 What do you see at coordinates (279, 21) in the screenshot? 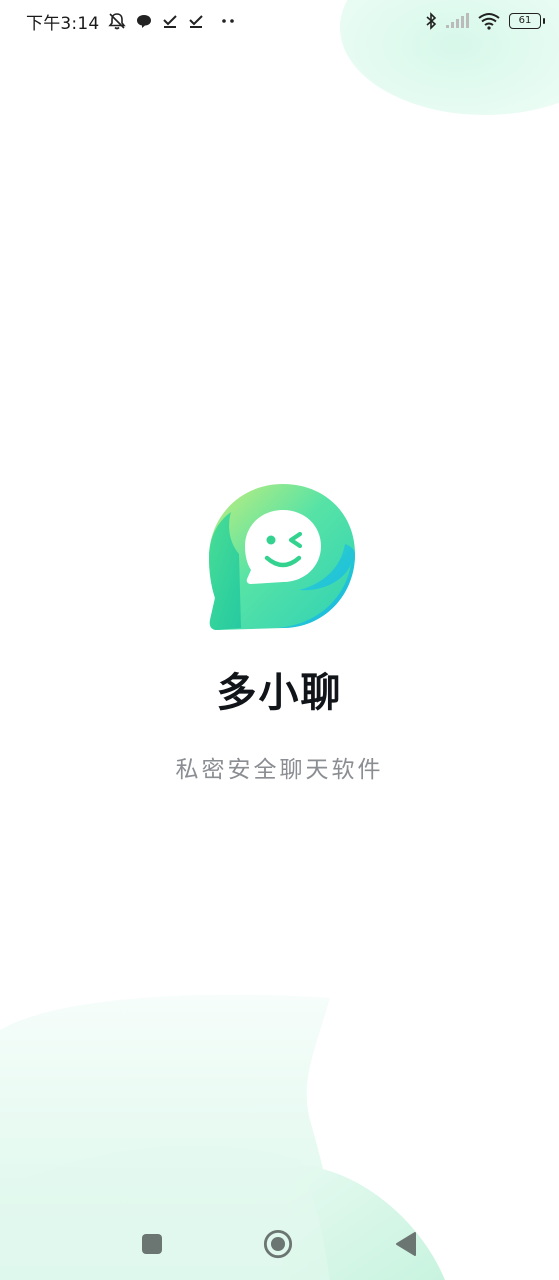
I see `status-bar: 下午3:14 61` at bounding box center [279, 21].